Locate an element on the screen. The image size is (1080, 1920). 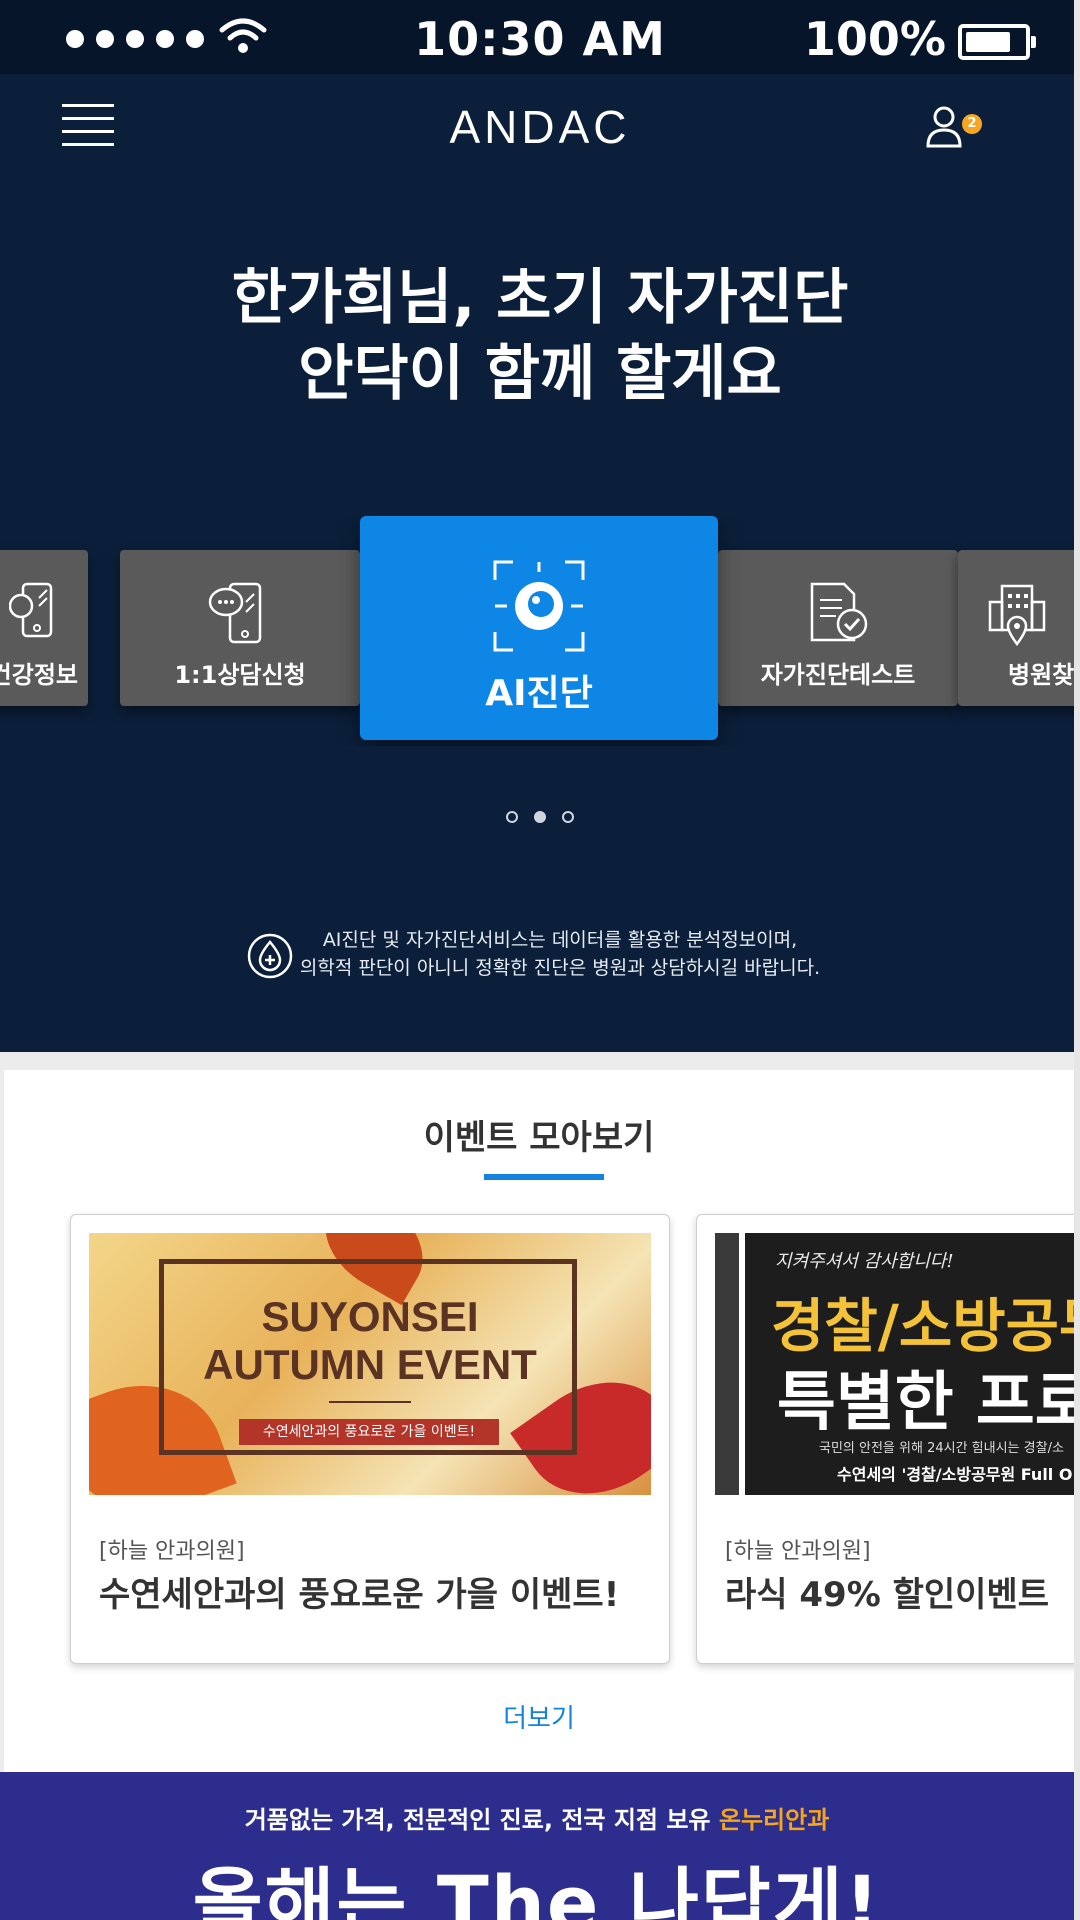
phone-health-icon is located at coordinates (31, 610).